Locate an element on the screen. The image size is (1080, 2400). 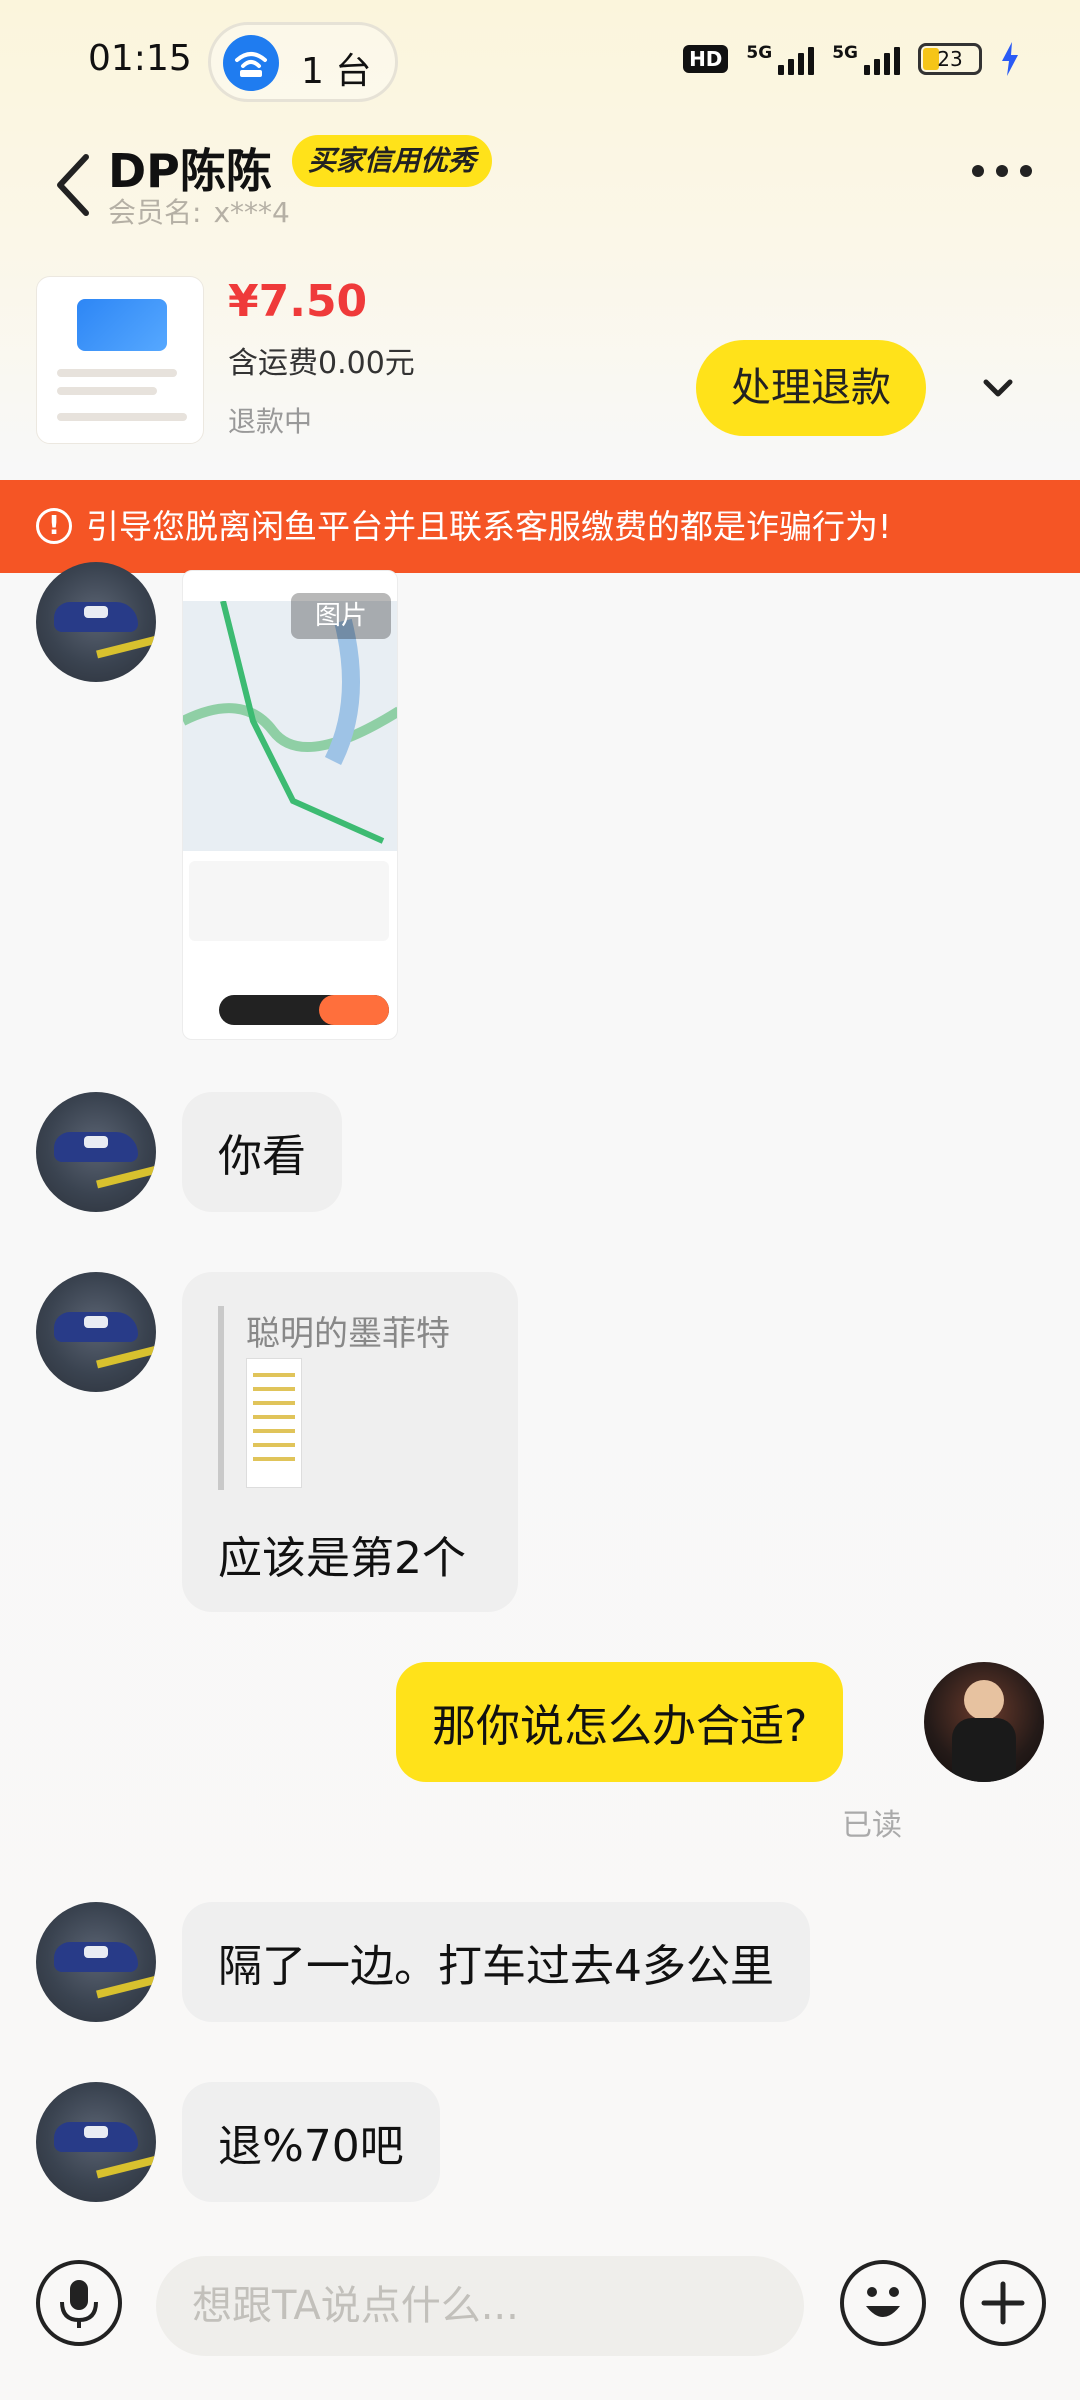
message-bubble: 你看 is located at coordinates (262, 1152).